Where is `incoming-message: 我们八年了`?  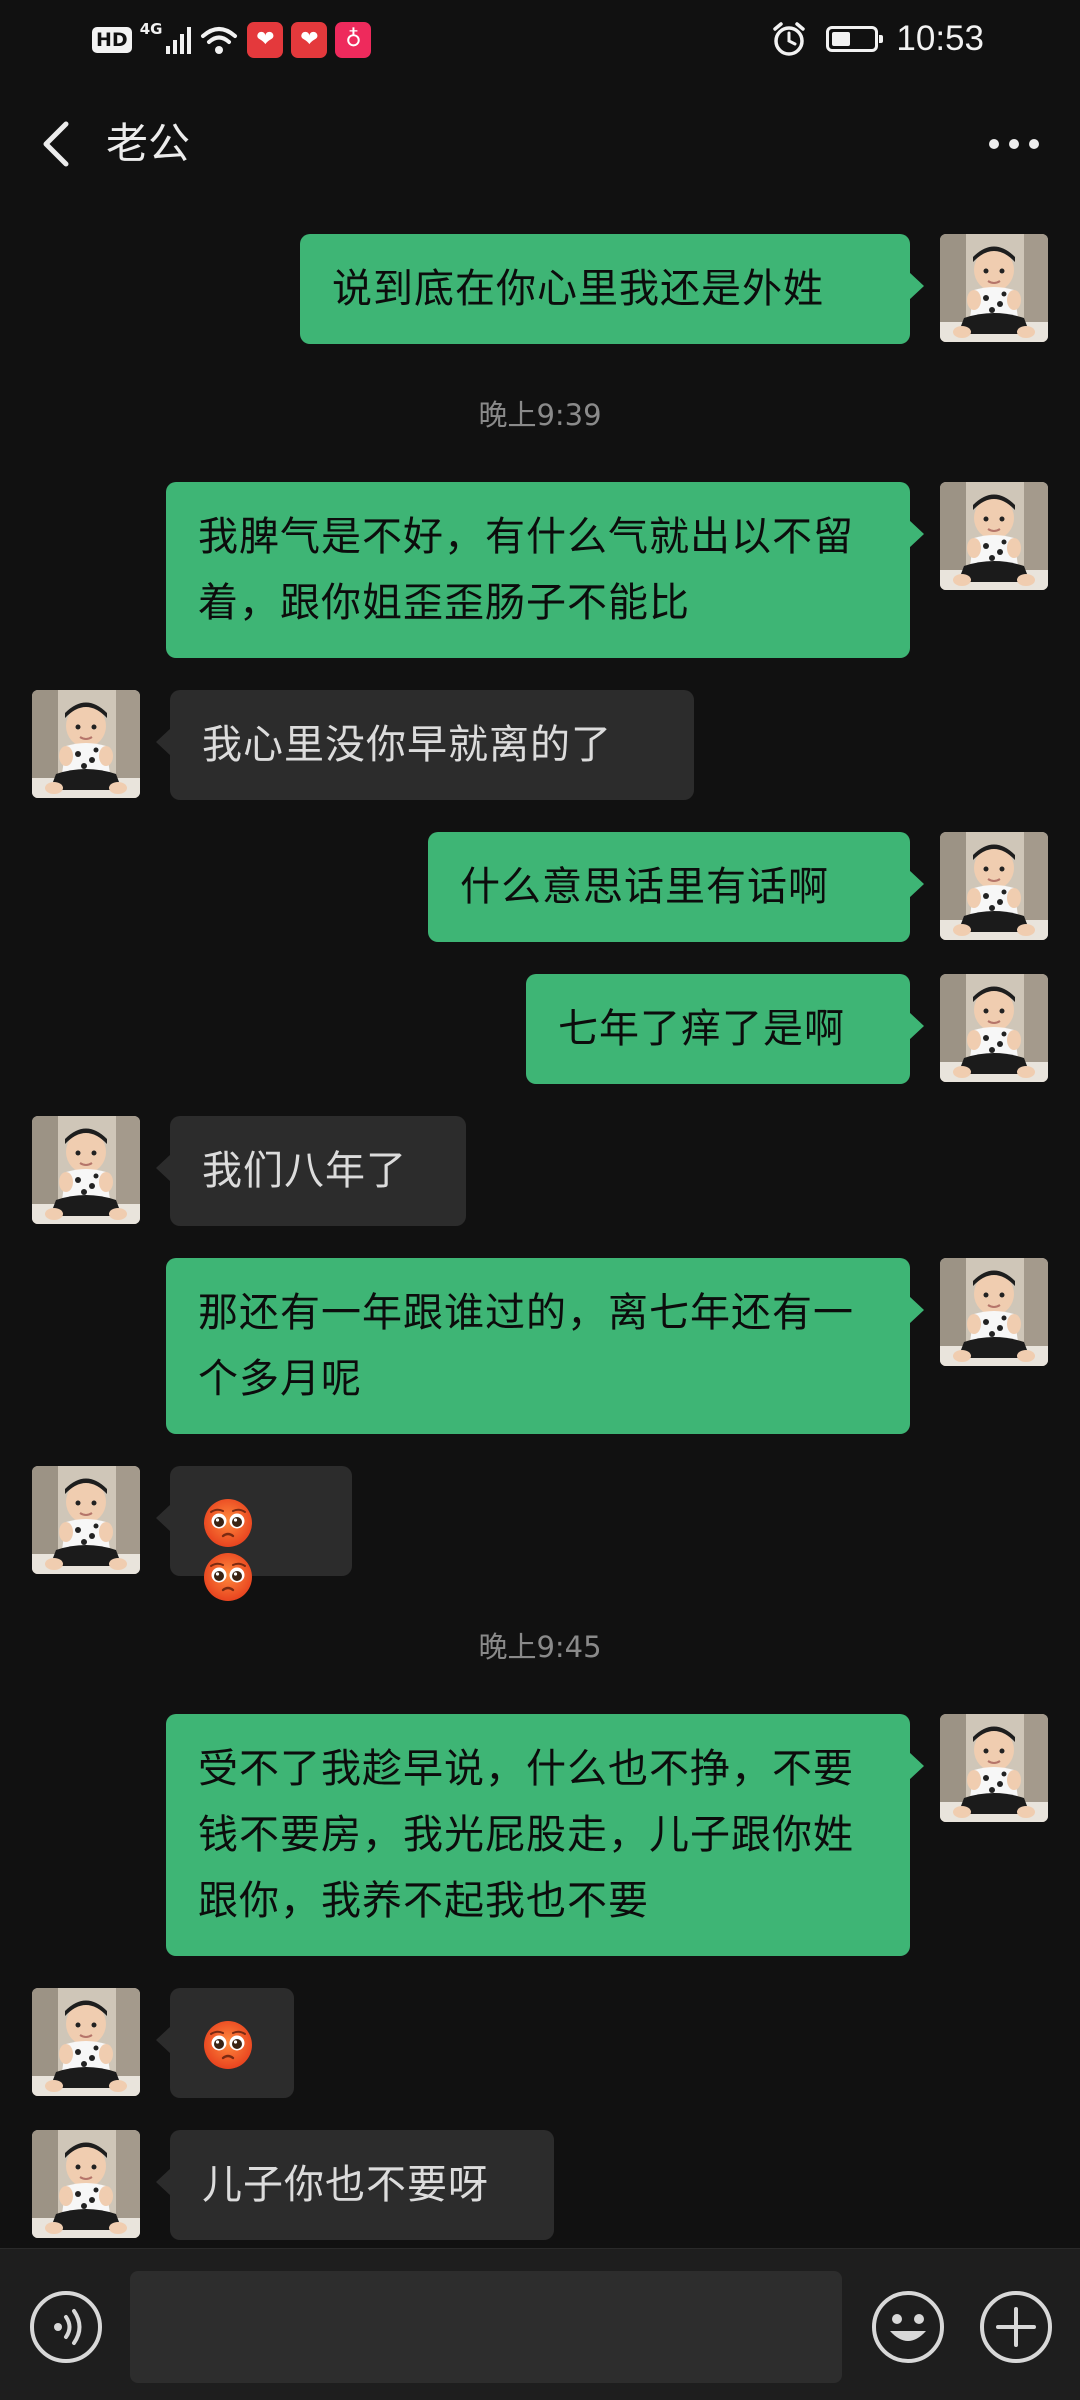 incoming-message: 我们八年了 is located at coordinates (540, 1171).